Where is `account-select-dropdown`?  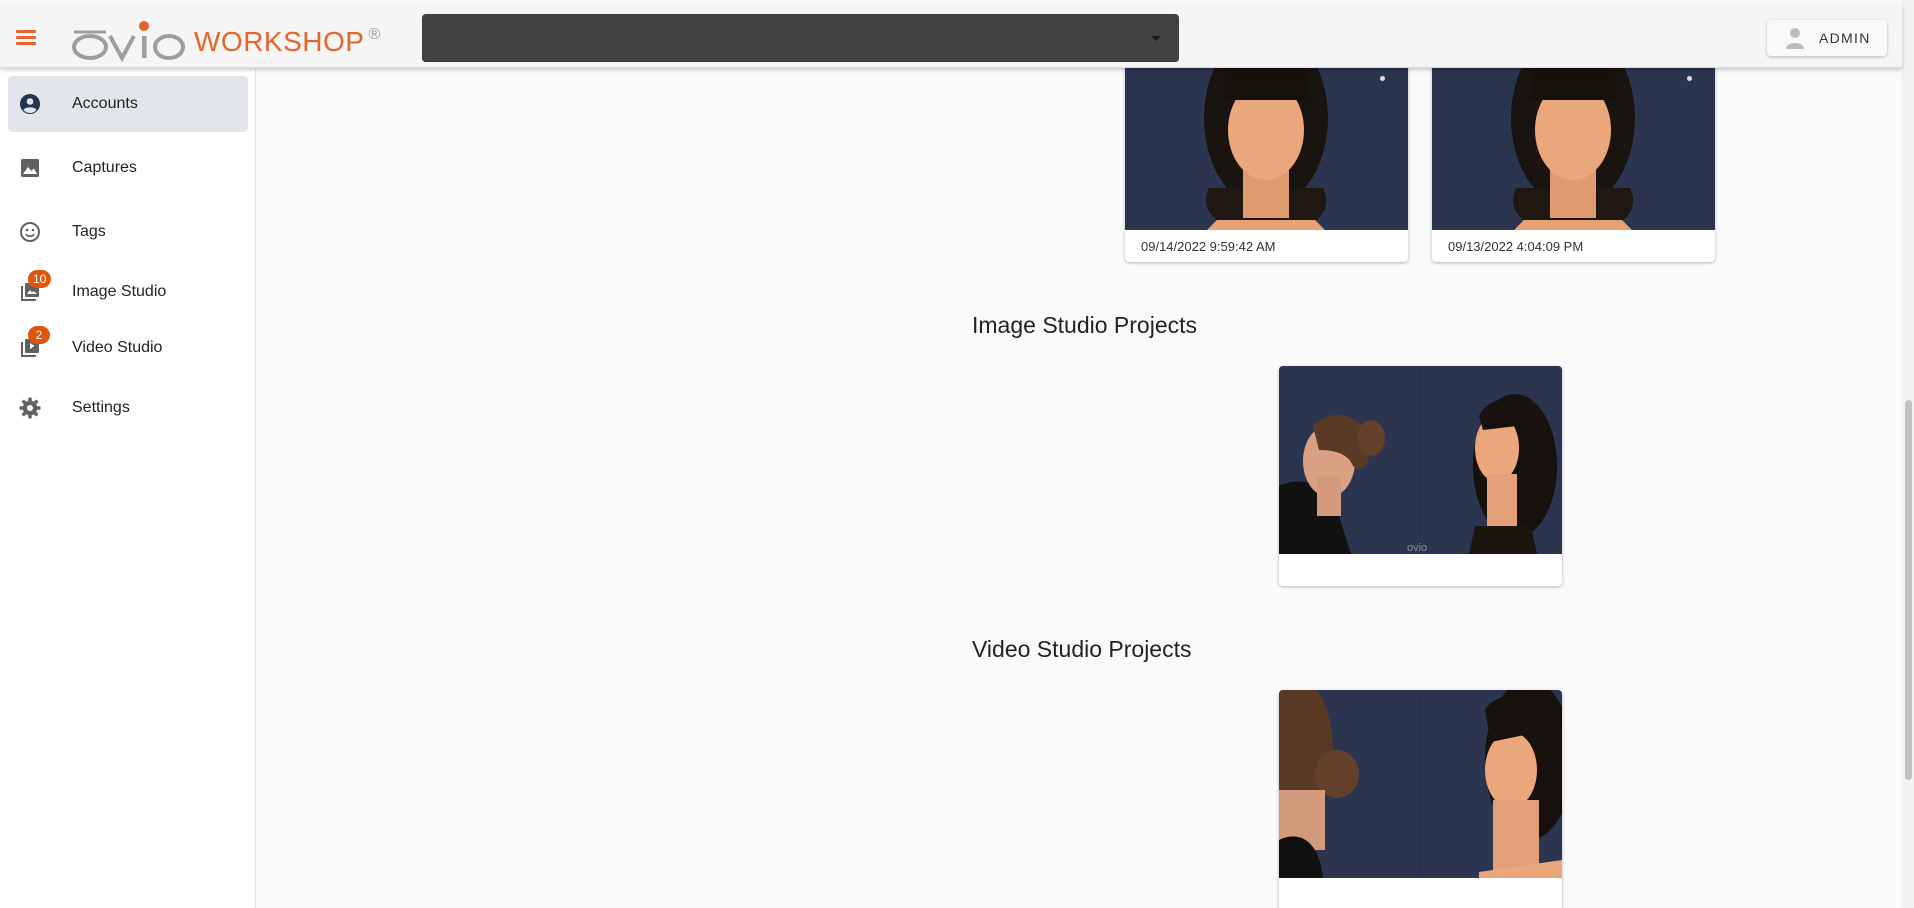
account-select-dropdown is located at coordinates (800, 38).